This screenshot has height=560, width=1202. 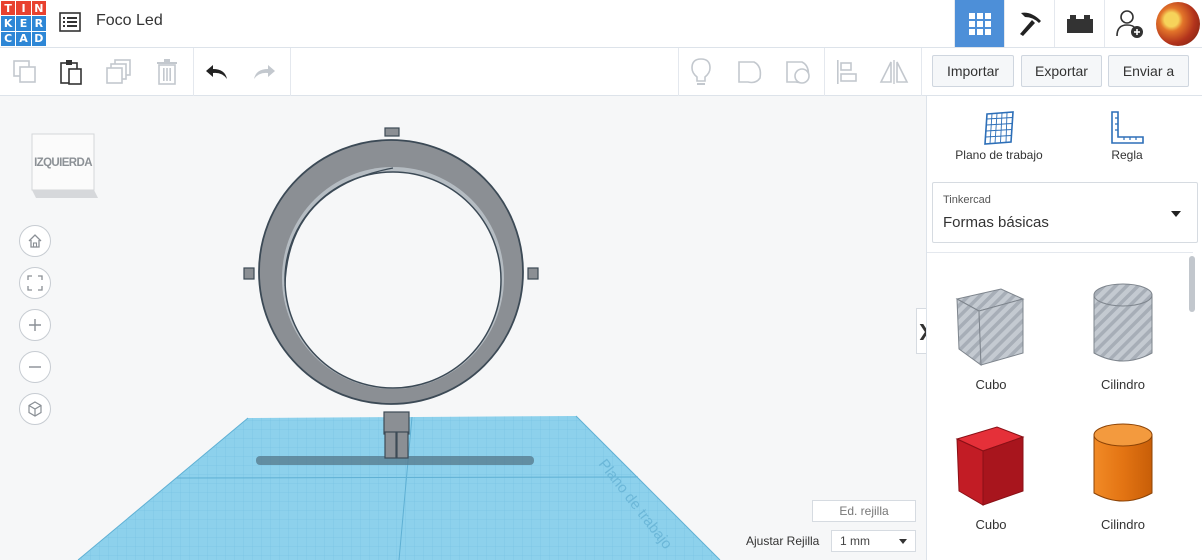 I want to click on logo-letter: C, so click(x=8, y=38).